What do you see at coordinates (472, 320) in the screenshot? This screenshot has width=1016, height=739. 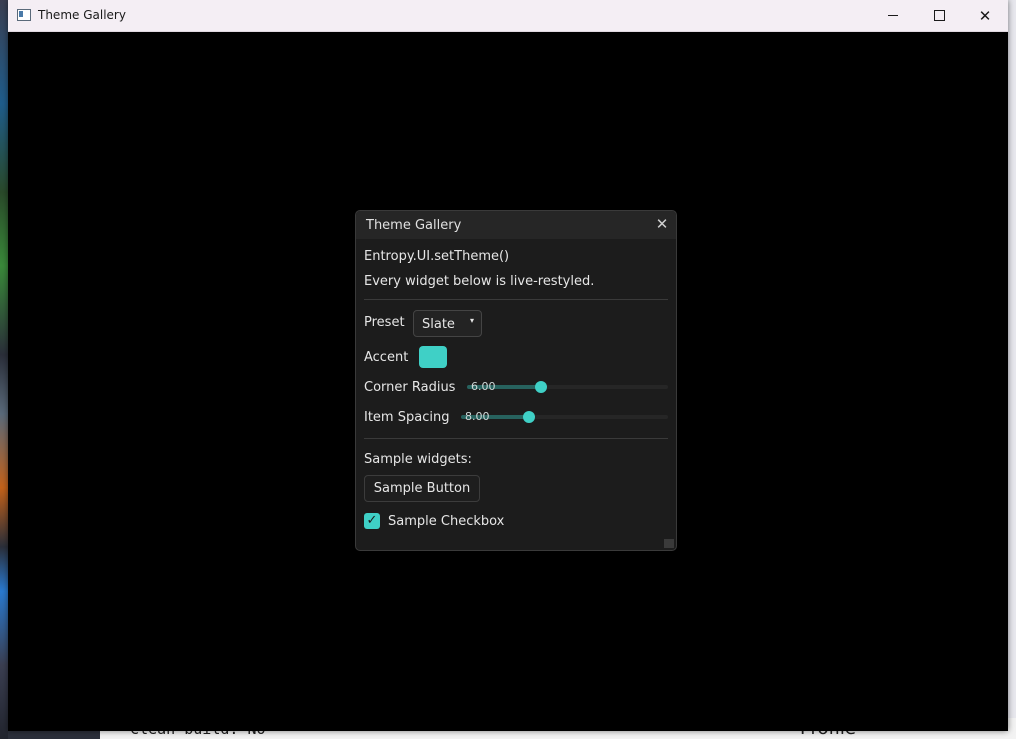 I see `dropdown-arrow-icon: ▾` at bounding box center [472, 320].